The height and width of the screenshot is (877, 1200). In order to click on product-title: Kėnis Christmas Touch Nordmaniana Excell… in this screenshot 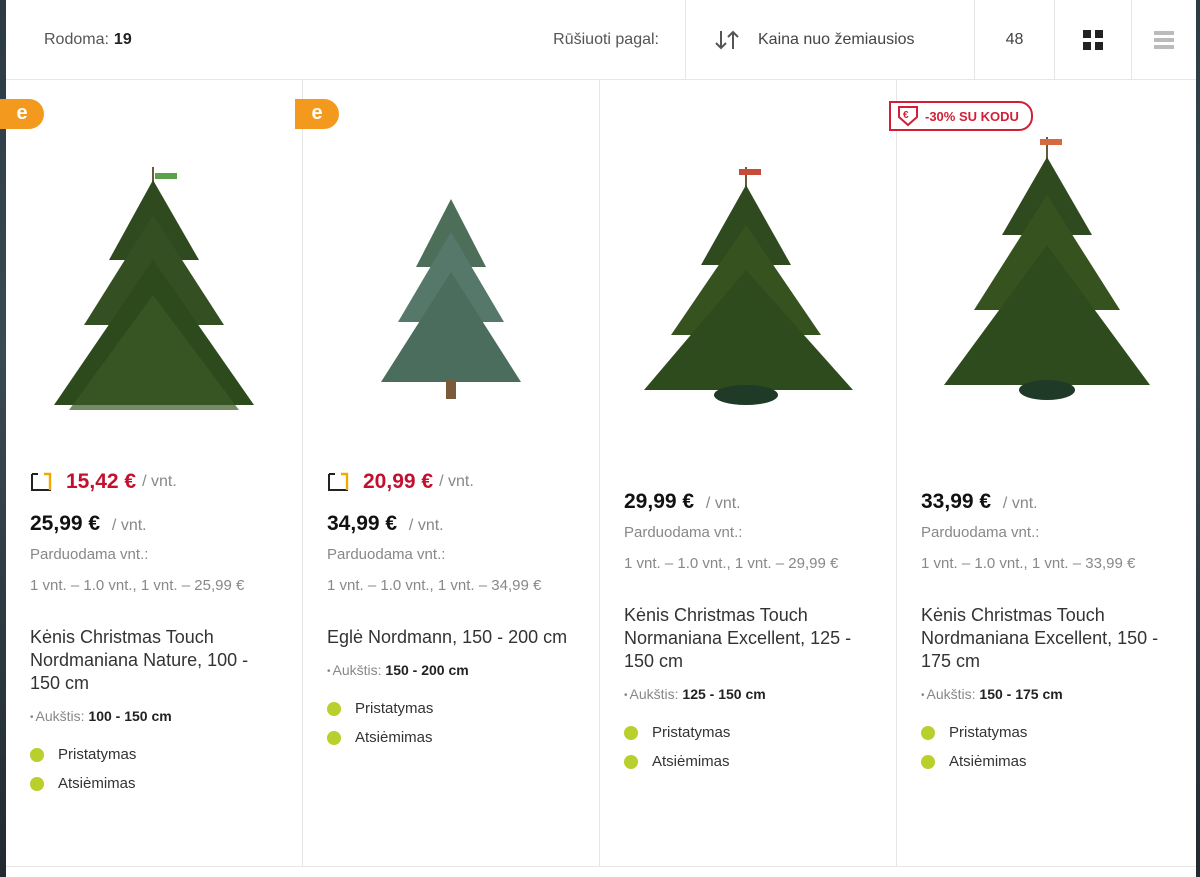, I will do `click(1046, 640)`.